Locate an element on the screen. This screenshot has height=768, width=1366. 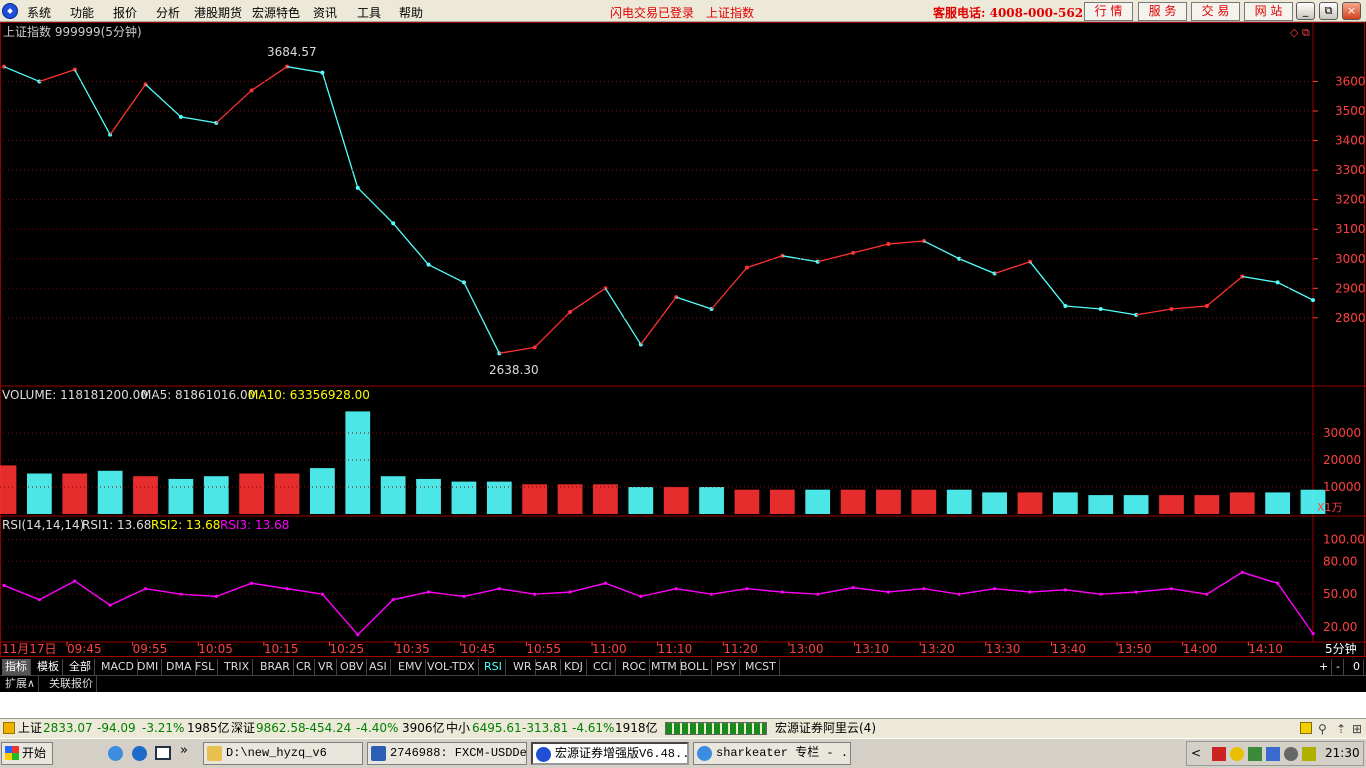
chart-settings-icon: ◇ ⧉ is located at coordinates (1300, 32).